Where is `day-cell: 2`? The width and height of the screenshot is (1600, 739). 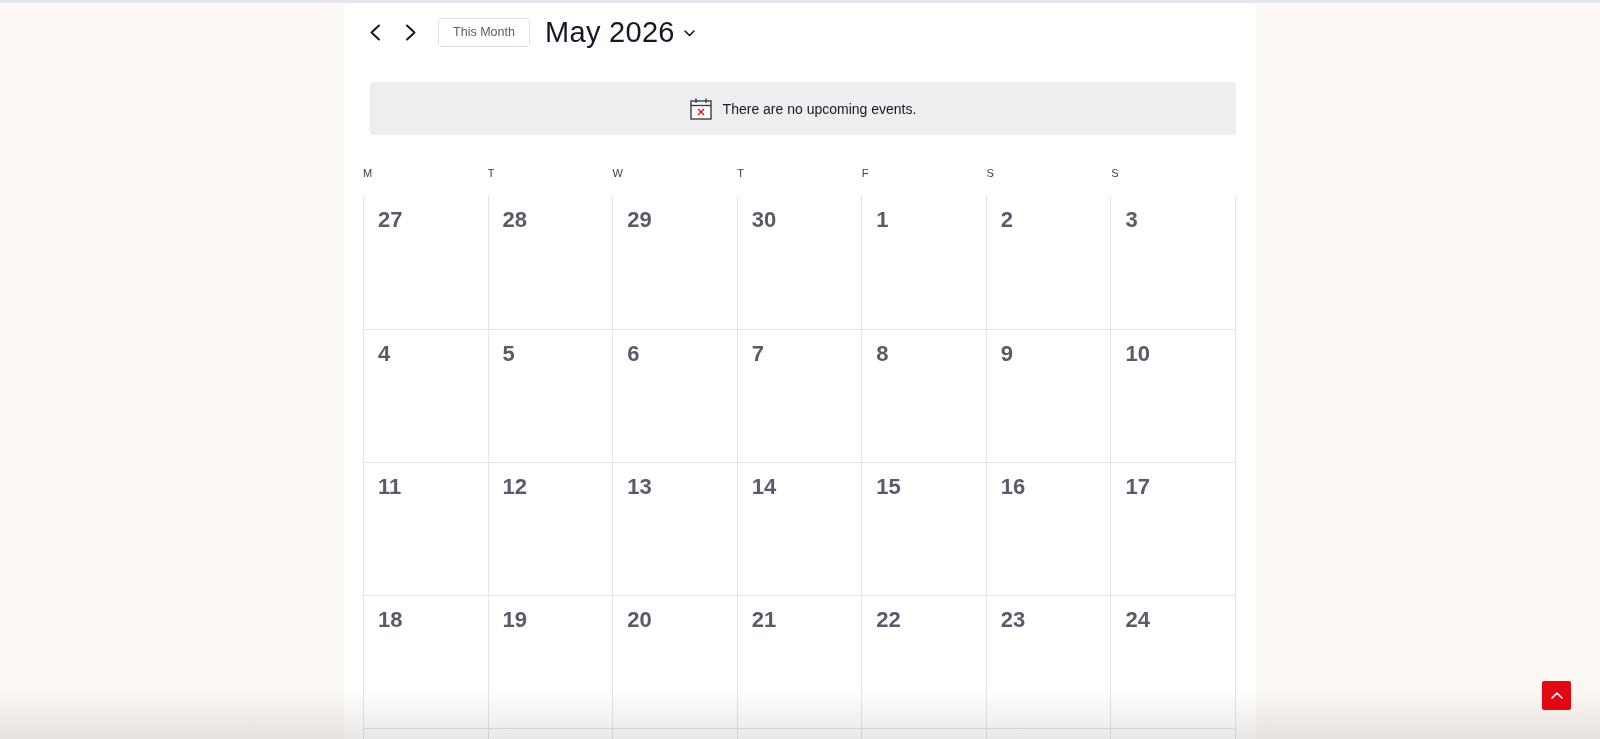 day-cell: 2 is located at coordinates (1048, 262).